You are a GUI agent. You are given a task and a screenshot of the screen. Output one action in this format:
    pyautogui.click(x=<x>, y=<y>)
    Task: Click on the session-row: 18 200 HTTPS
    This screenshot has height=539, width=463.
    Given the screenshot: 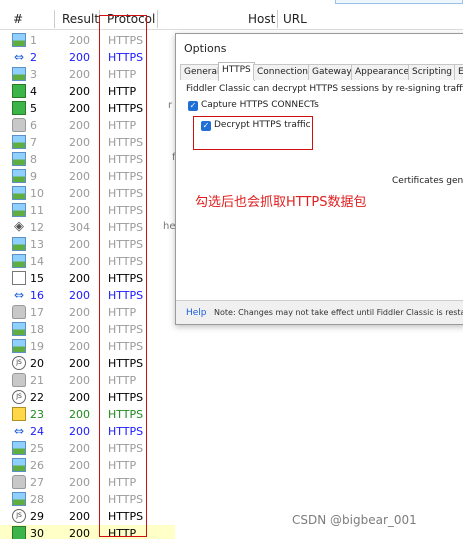 What is the action you would take?
    pyautogui.click(x=87, y=329)
    